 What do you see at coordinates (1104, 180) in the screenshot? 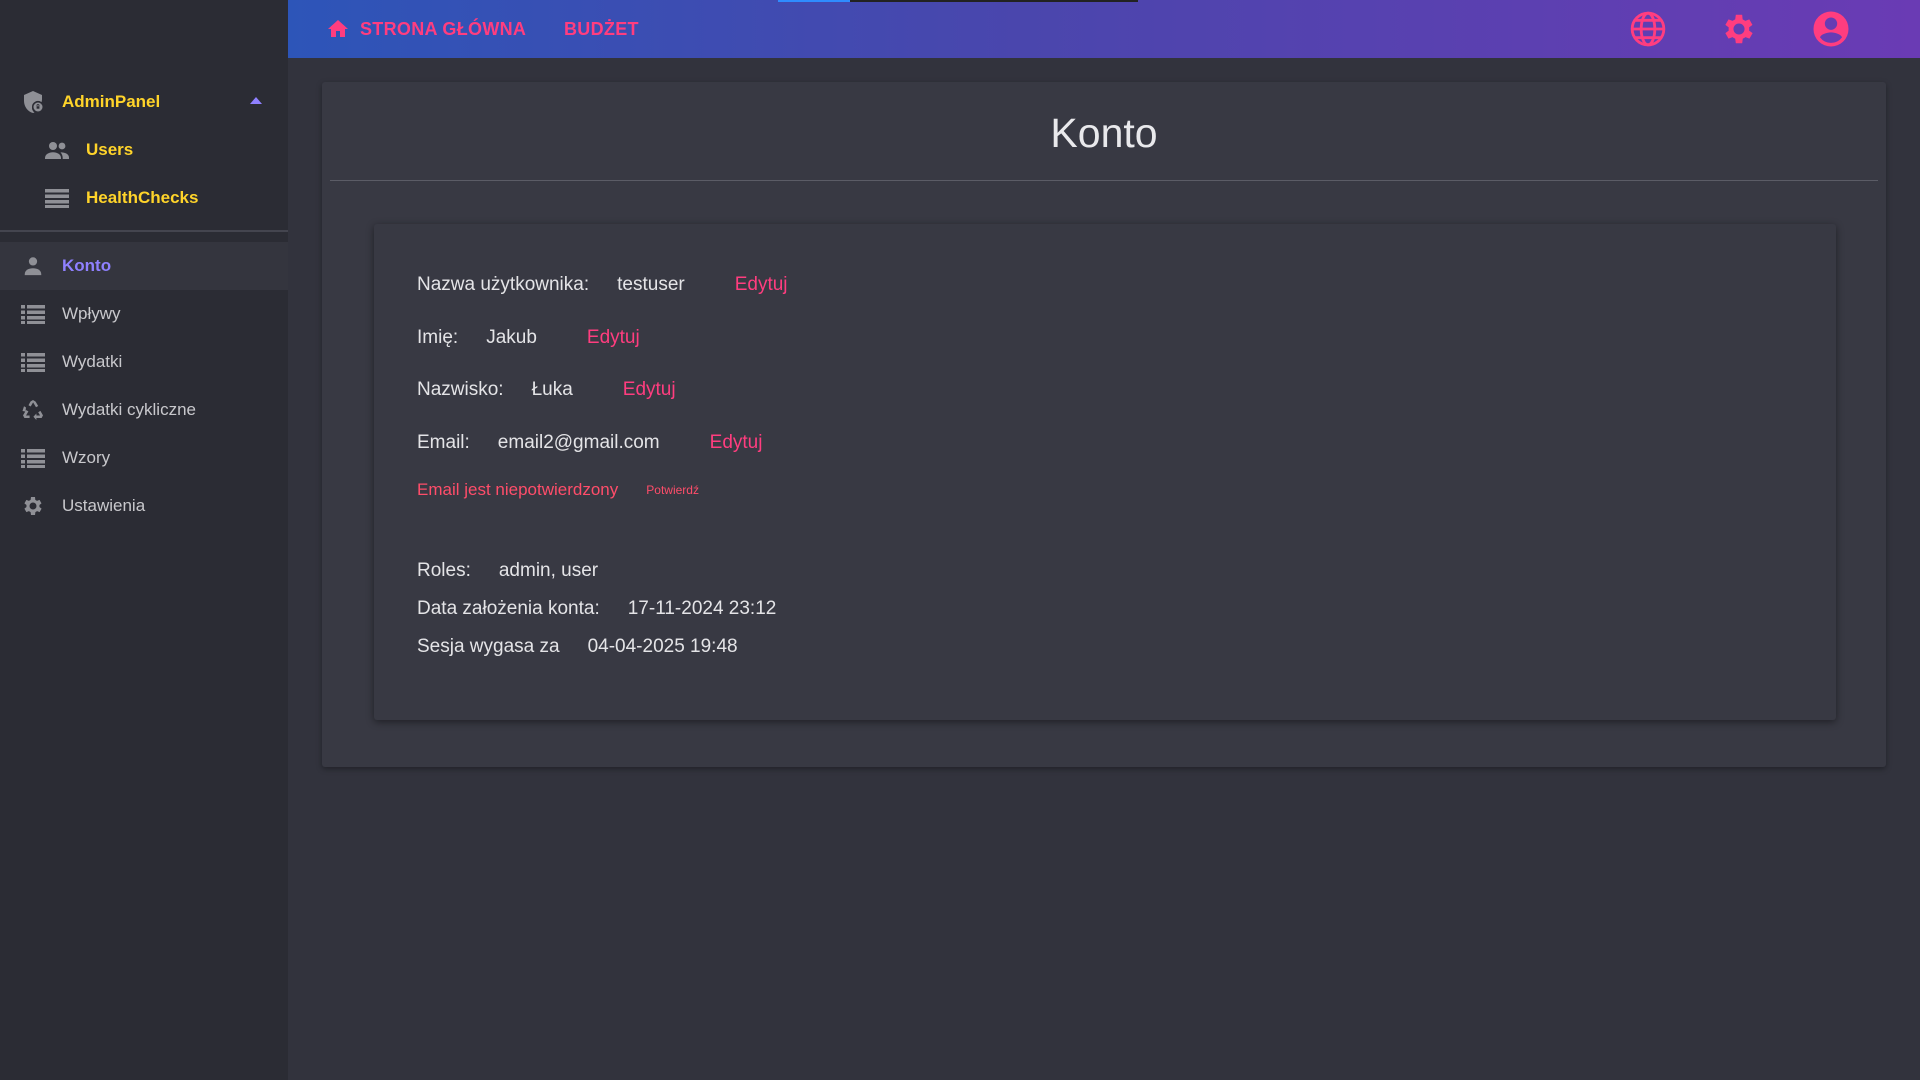
I see `title-divider` at bounding box center [1104, 180].